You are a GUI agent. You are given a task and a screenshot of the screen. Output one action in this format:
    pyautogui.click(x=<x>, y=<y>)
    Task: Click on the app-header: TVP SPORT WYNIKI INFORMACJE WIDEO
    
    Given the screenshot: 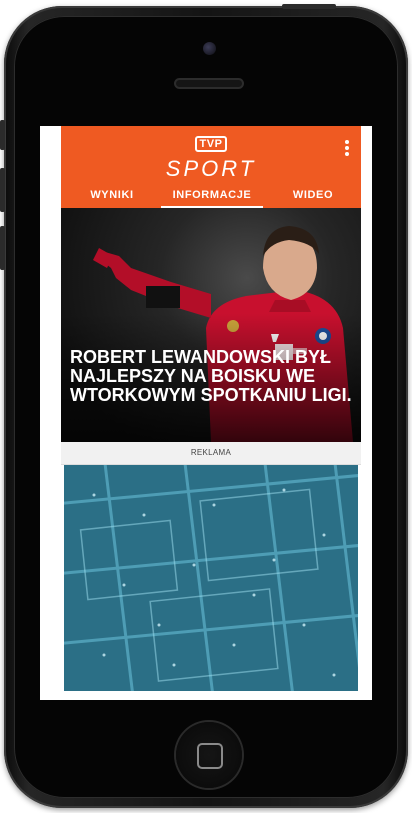 What is the action you would take?
    pyautogui.click(x=211, y=167)
    